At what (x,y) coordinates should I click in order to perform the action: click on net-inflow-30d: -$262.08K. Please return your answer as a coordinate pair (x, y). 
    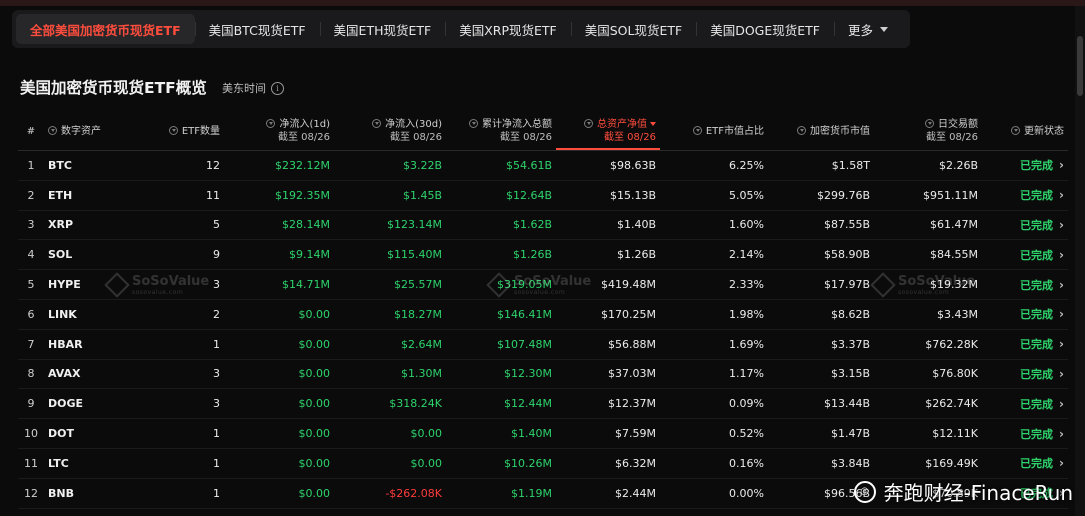
    Looking at the image, I should click on (390, 493).